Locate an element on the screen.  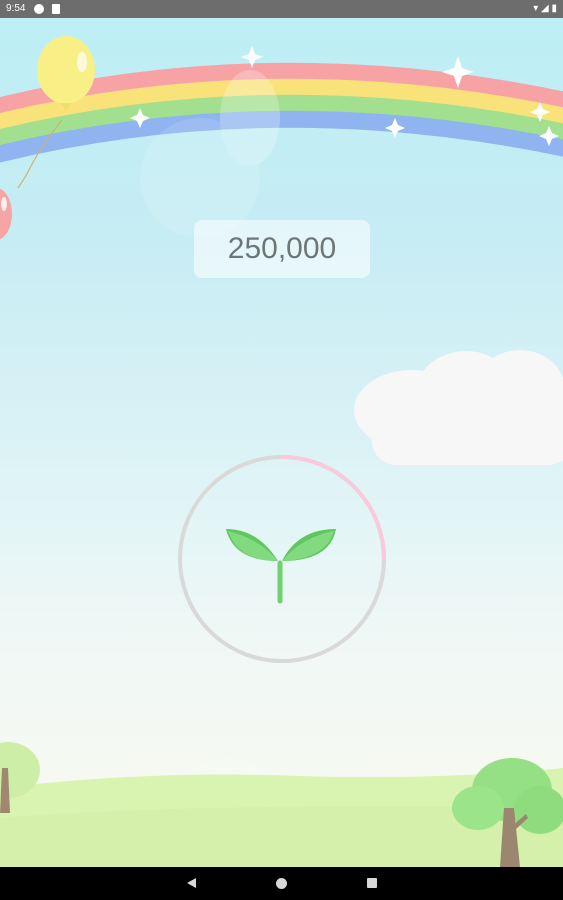
home-circle-icon is located at coordinates (281, 883).